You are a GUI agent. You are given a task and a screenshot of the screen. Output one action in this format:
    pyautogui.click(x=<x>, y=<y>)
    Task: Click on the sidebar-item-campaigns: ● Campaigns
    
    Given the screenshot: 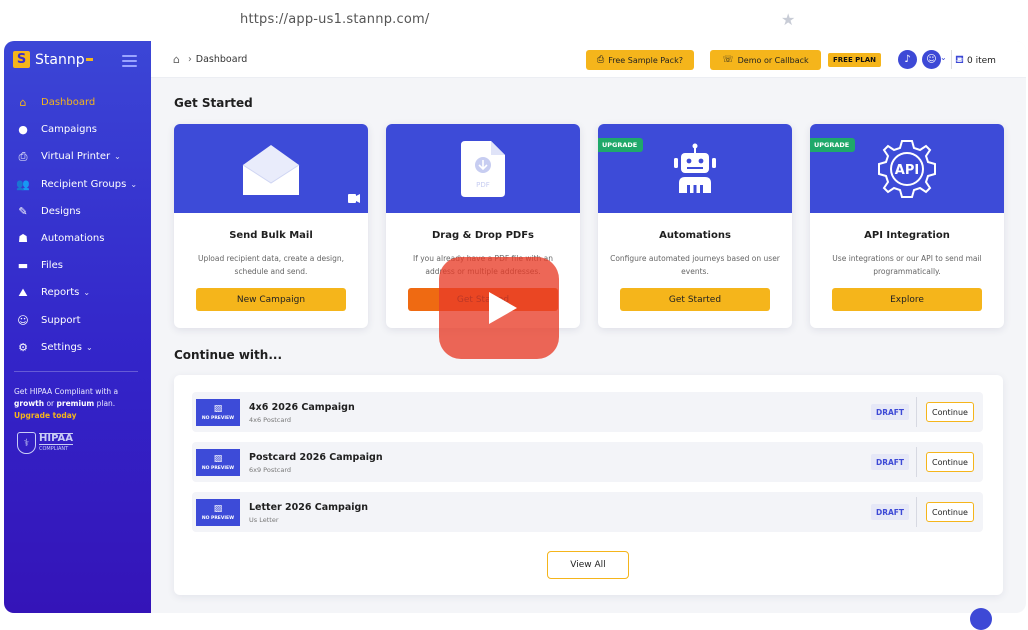 What is the action you would take?
    pyautogui.click(x=77, y=129)
    